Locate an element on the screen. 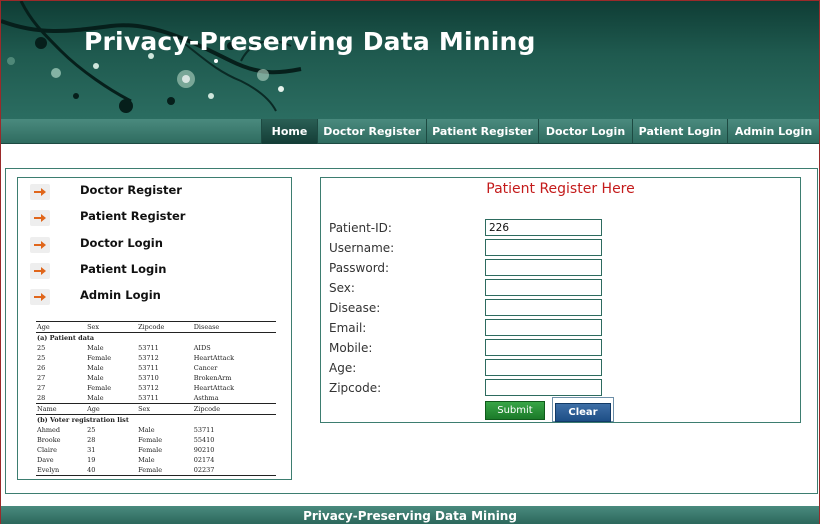  decorative-swirl-icon is located at coordinates (151, 57).